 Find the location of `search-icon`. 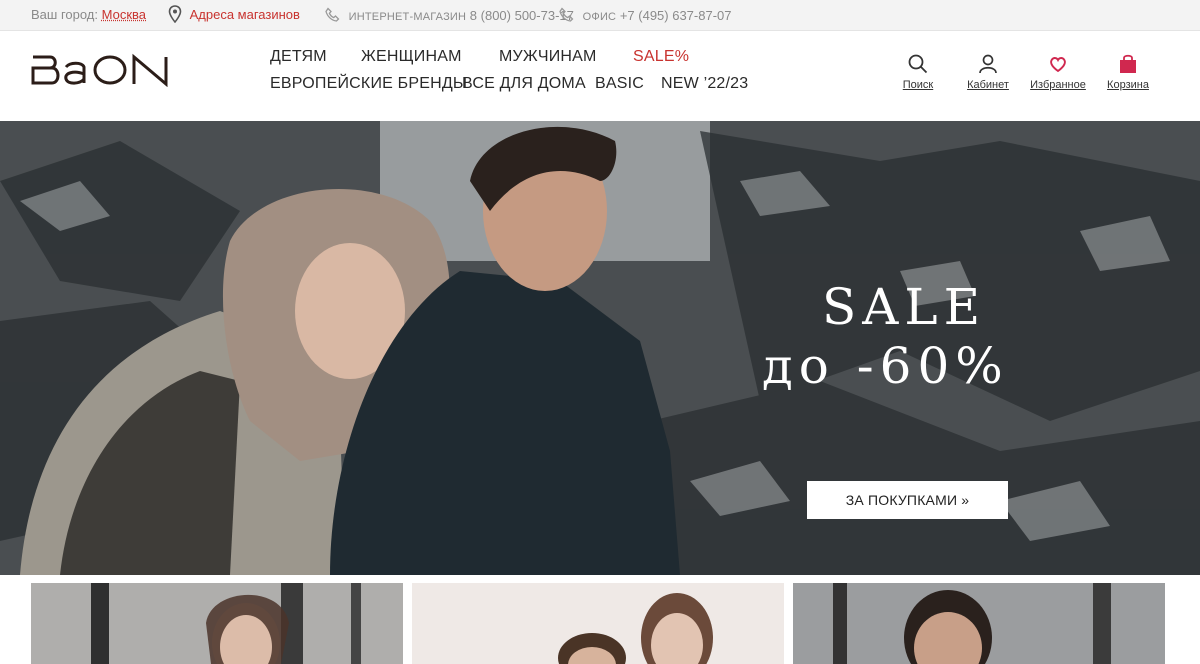

search-icon is located at coordinates (918, 64).